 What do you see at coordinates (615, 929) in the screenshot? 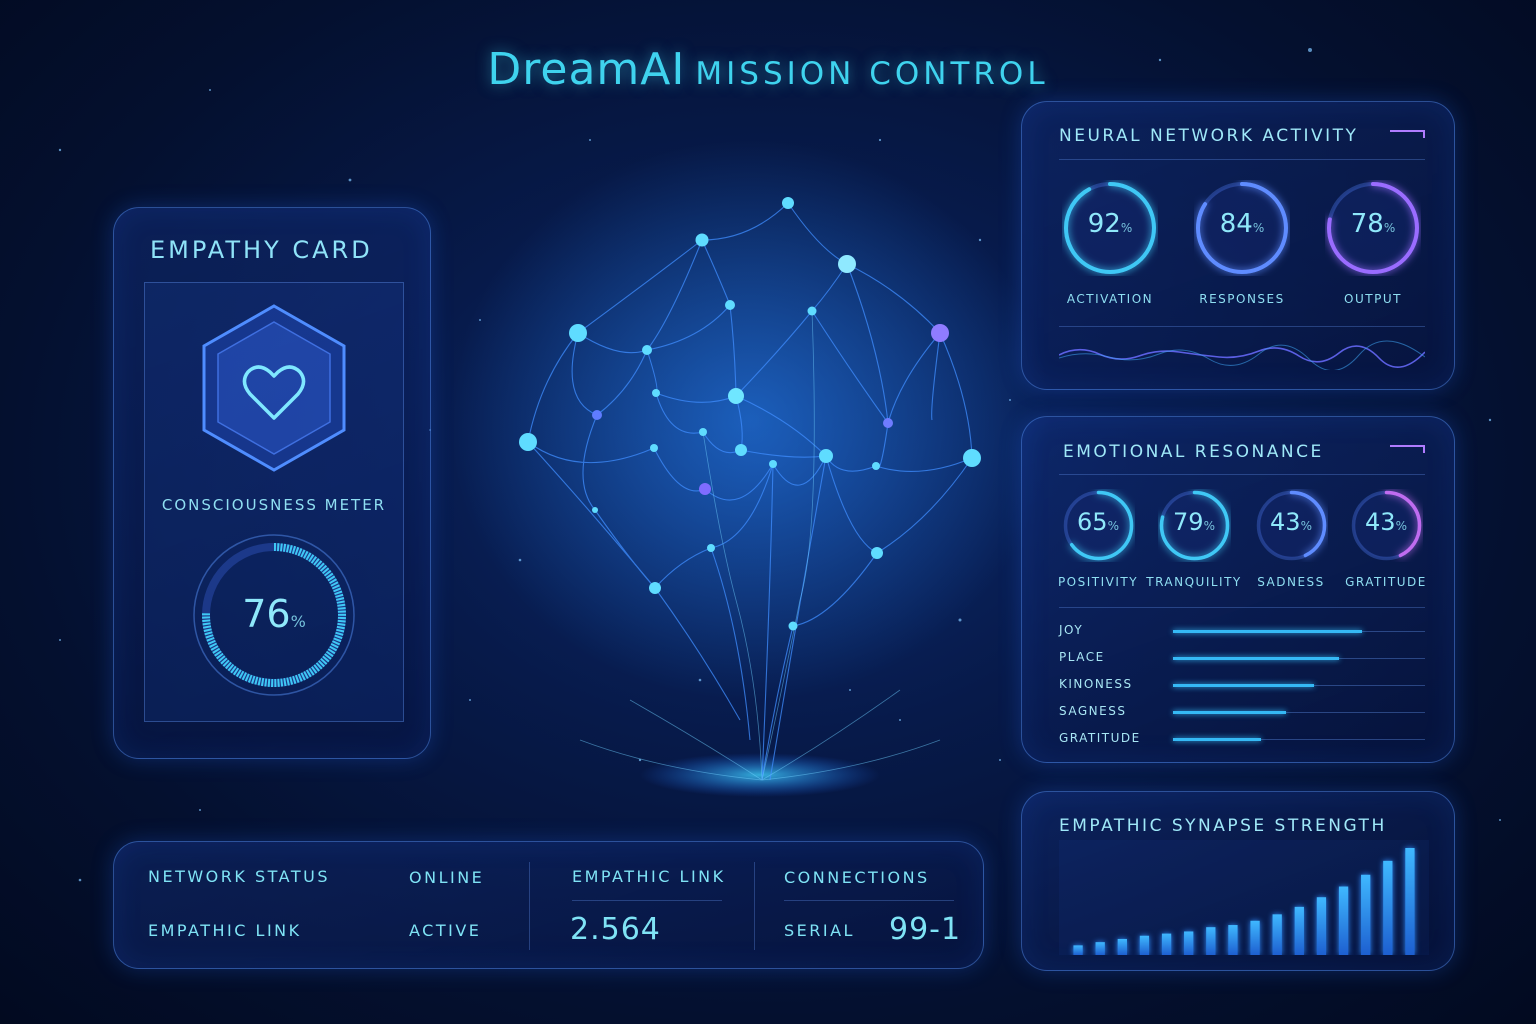
I see `empathic-link-number: 2.564` at bounding box center [615, 929].